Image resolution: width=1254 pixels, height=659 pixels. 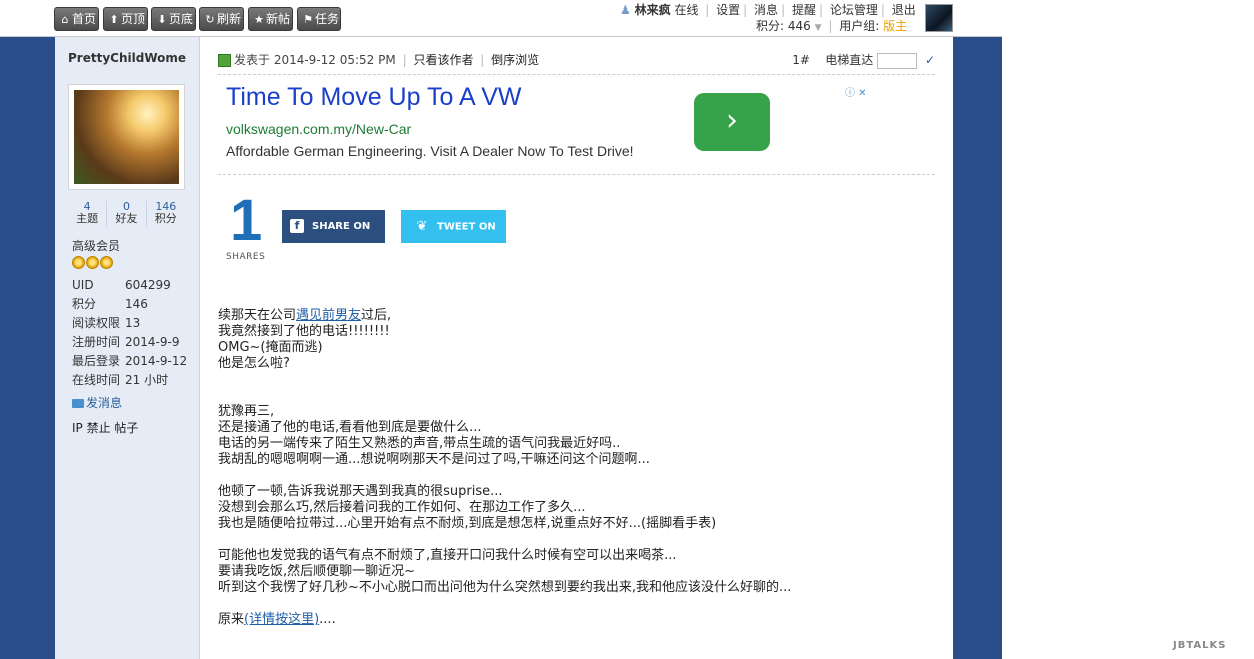 I want to click on send-message-label: 发消息, so click(x=104, y=403).